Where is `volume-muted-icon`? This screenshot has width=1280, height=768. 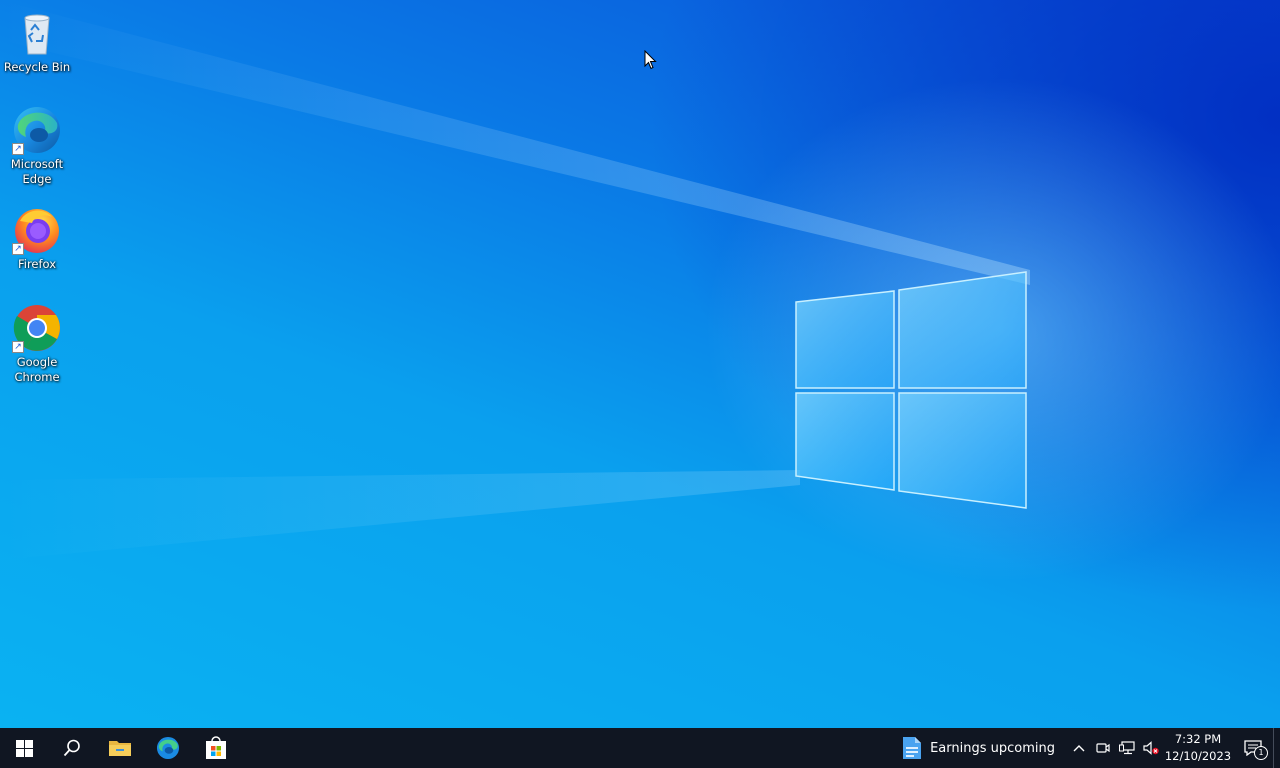
volume-muted-icon is located at coordinates (1151, 748).